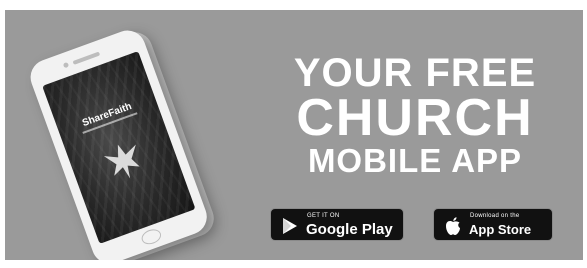 Image resolution: width=587 pixels, height=268 pixels. Describe the element at coordinates (86, 58) in the screenshot. I see `speaker-grille` at that location.